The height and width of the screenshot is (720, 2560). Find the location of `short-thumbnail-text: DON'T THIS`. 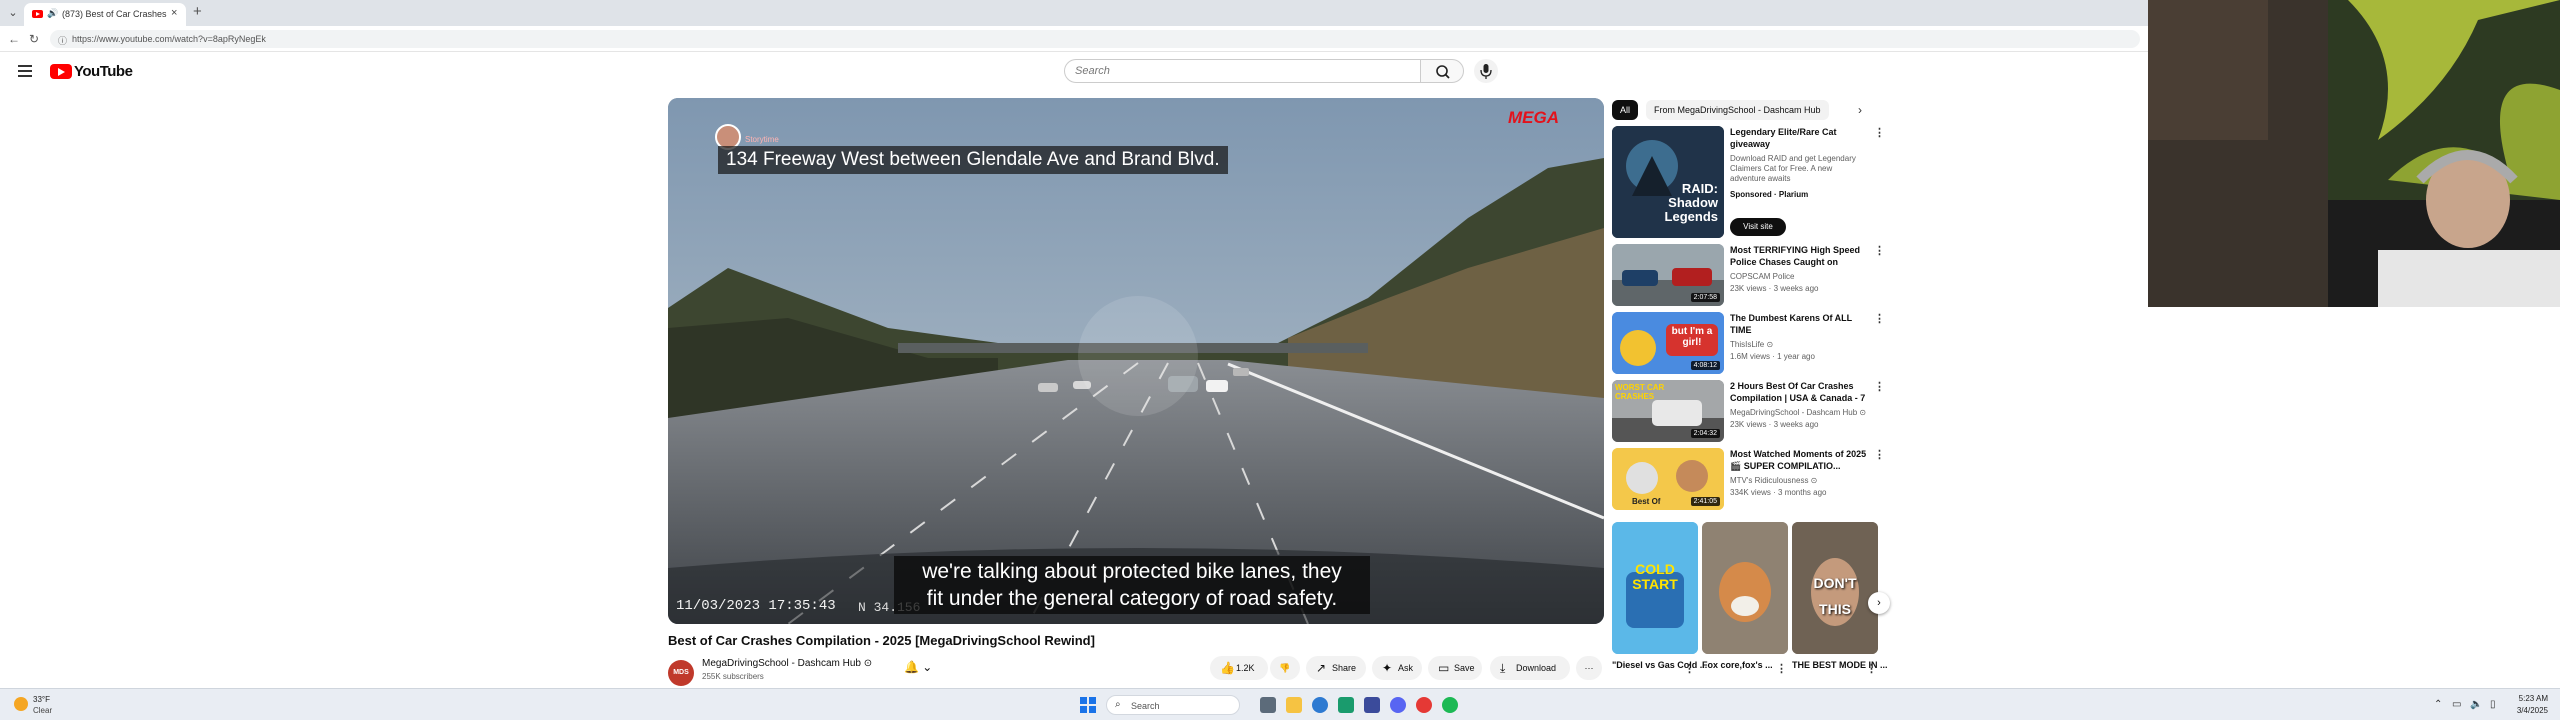

short-thumbnail-text: DON'T THIS is located at coordinates (1835, 596).